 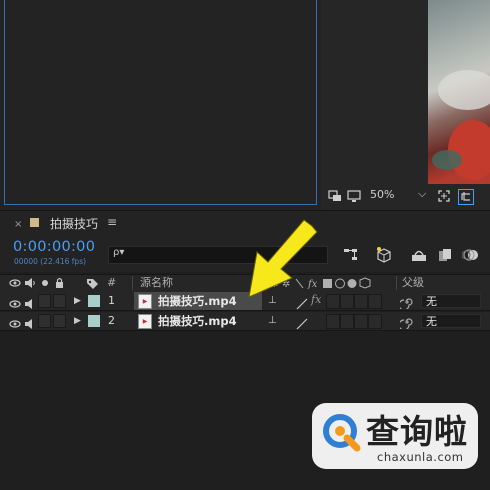 What do you see at coordinates (218, 255) in the screenshot?
I see `layer-search-input` at bounding box center [218, 255].